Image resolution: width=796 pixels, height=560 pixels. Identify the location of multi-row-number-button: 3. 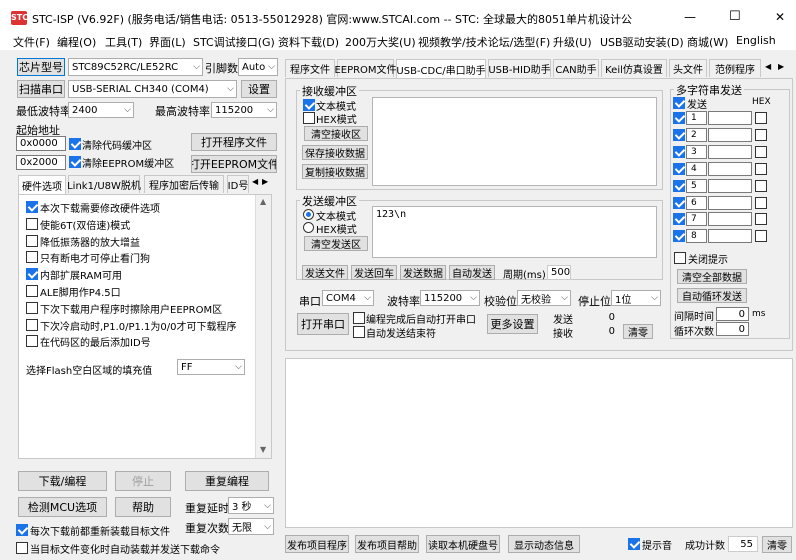
(696, 151).